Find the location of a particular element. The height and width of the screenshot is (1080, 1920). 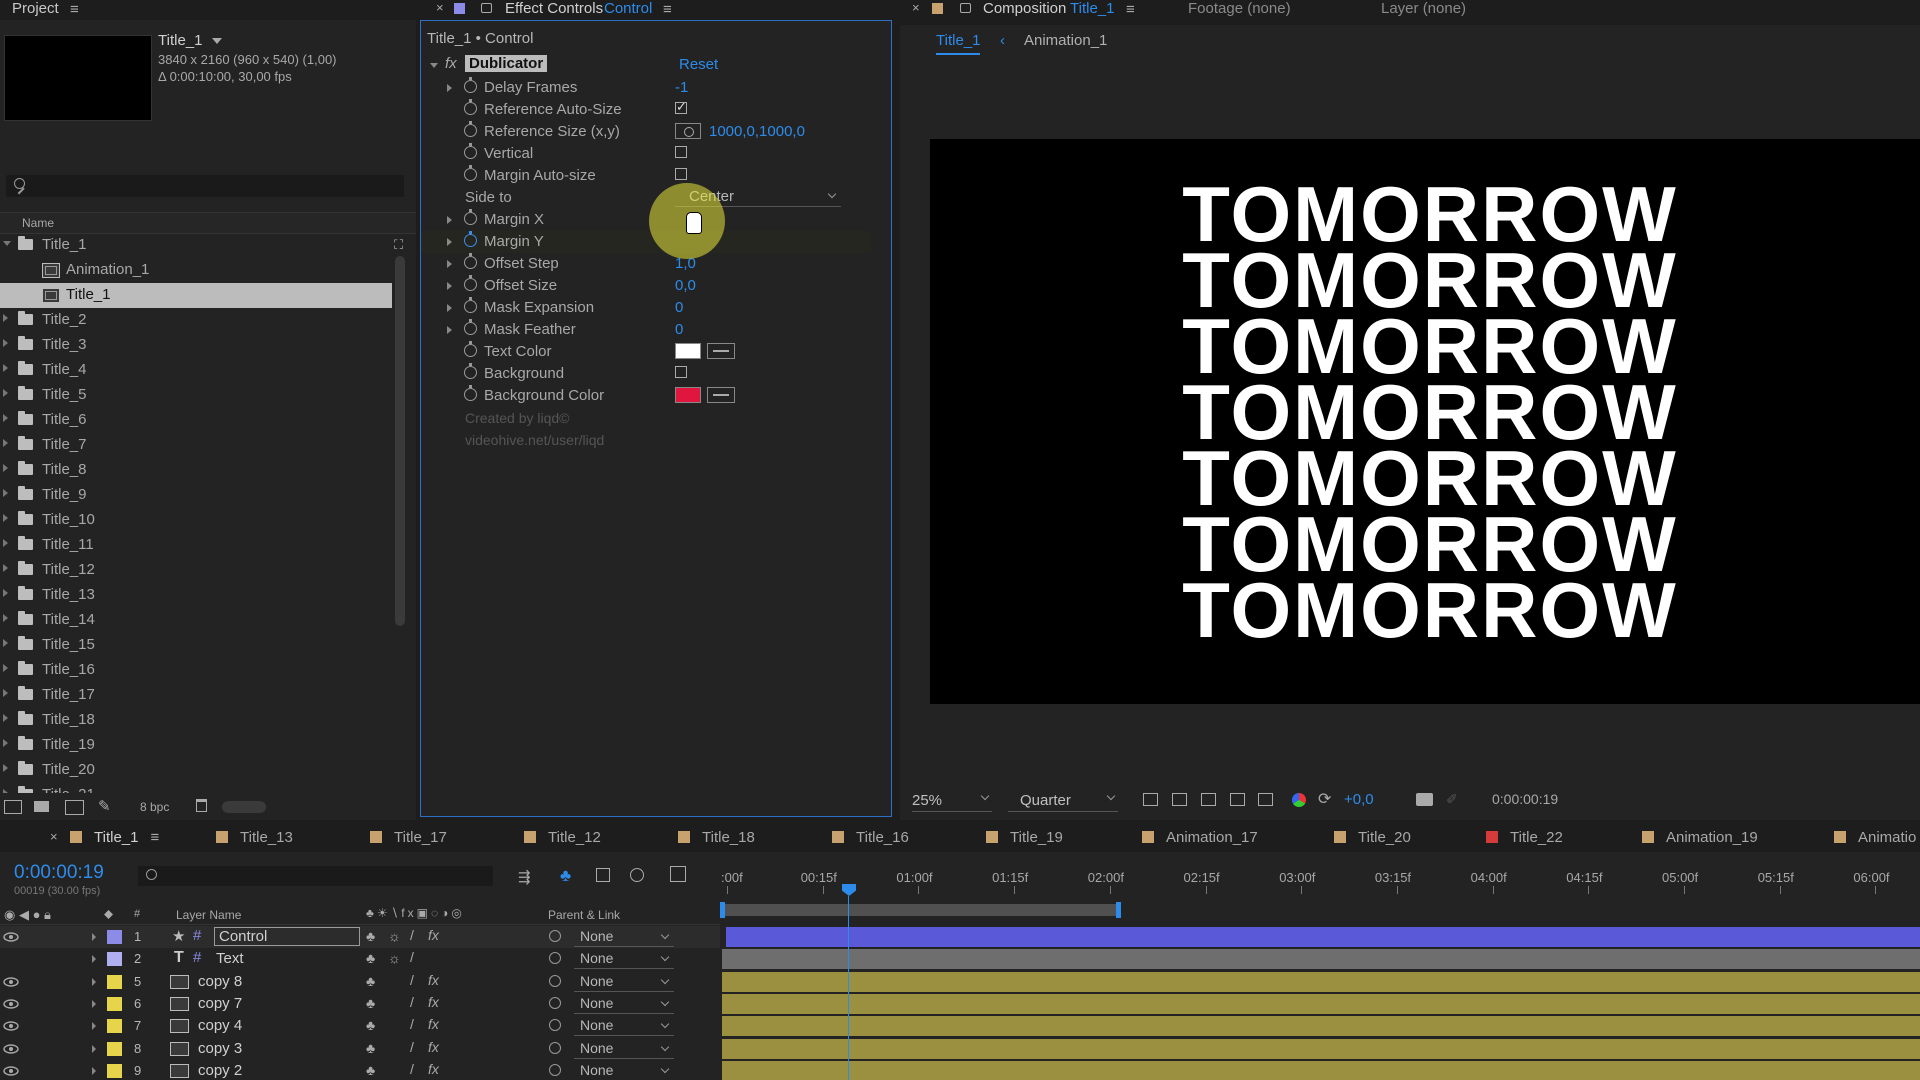

layer-row: 1 ★ # Control ♣ ☼ / fx None is located at coordinates (360, 937).